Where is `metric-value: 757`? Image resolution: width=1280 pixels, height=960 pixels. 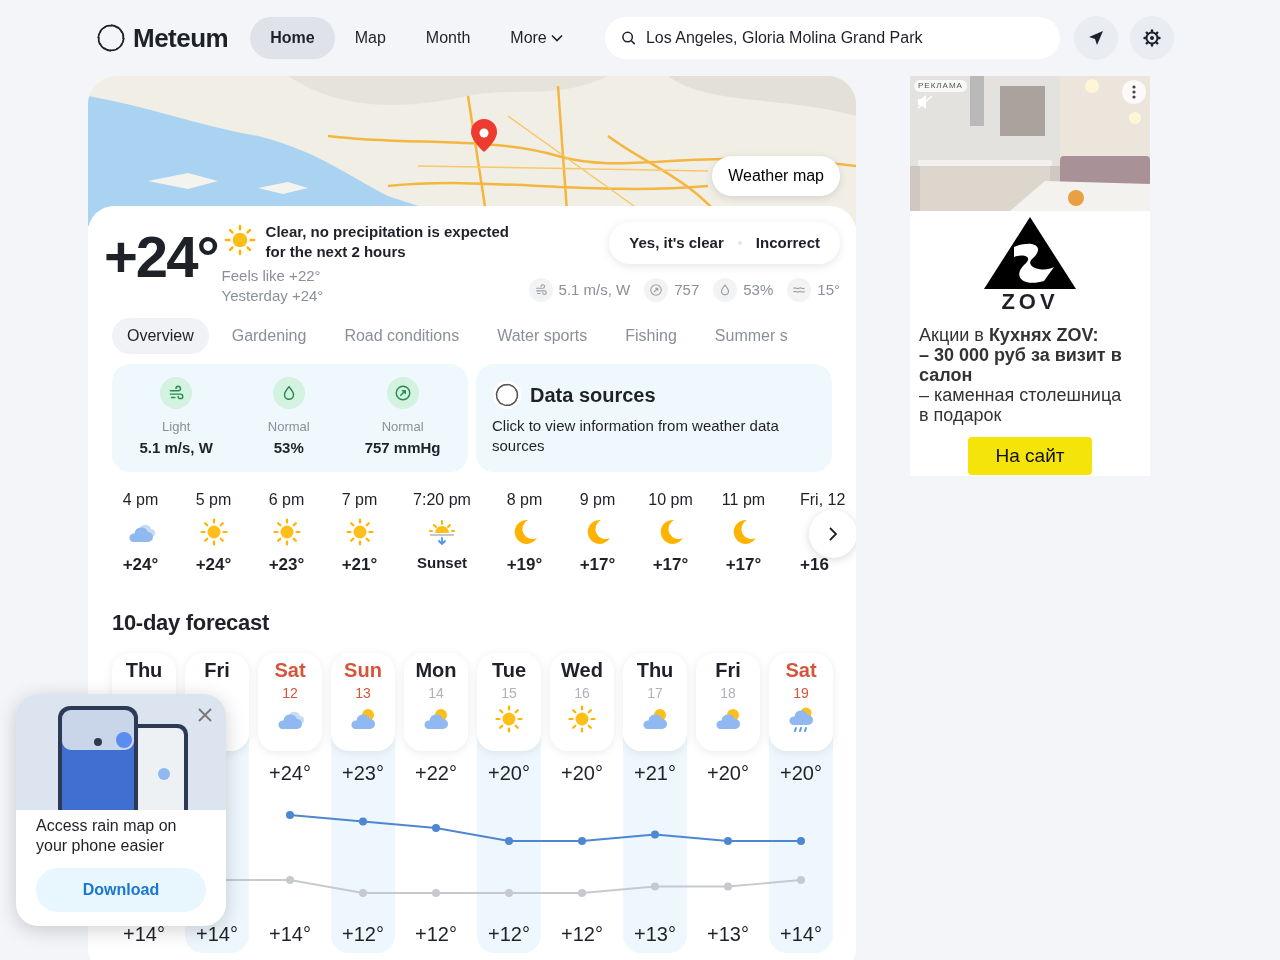
metric-value: 757 is located at coordinates (687, 289).